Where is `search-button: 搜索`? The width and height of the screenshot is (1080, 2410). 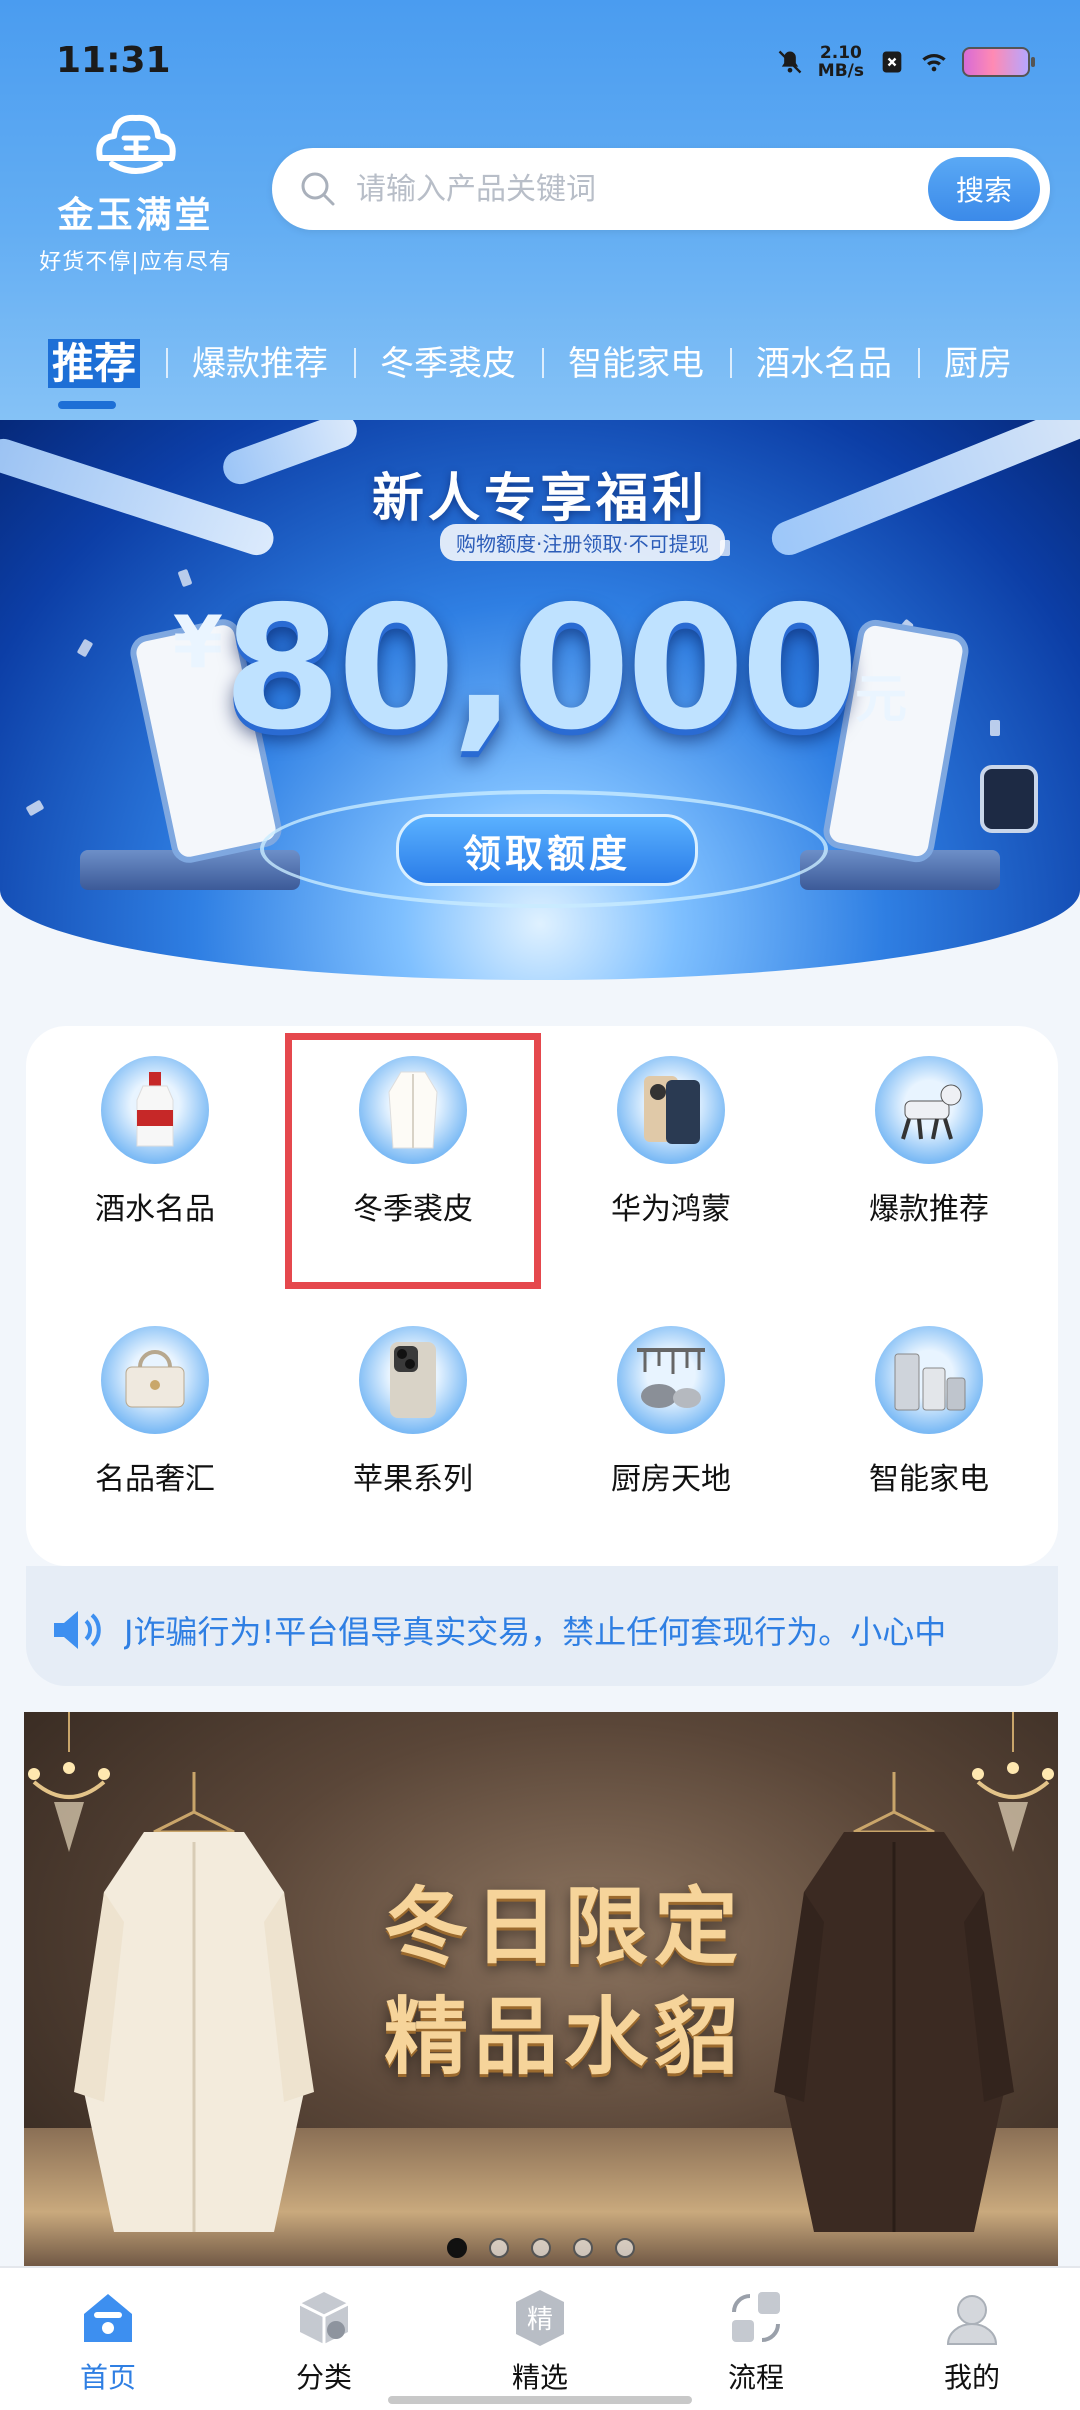 search-button: 搜索 is located at coordinates (984, 189).